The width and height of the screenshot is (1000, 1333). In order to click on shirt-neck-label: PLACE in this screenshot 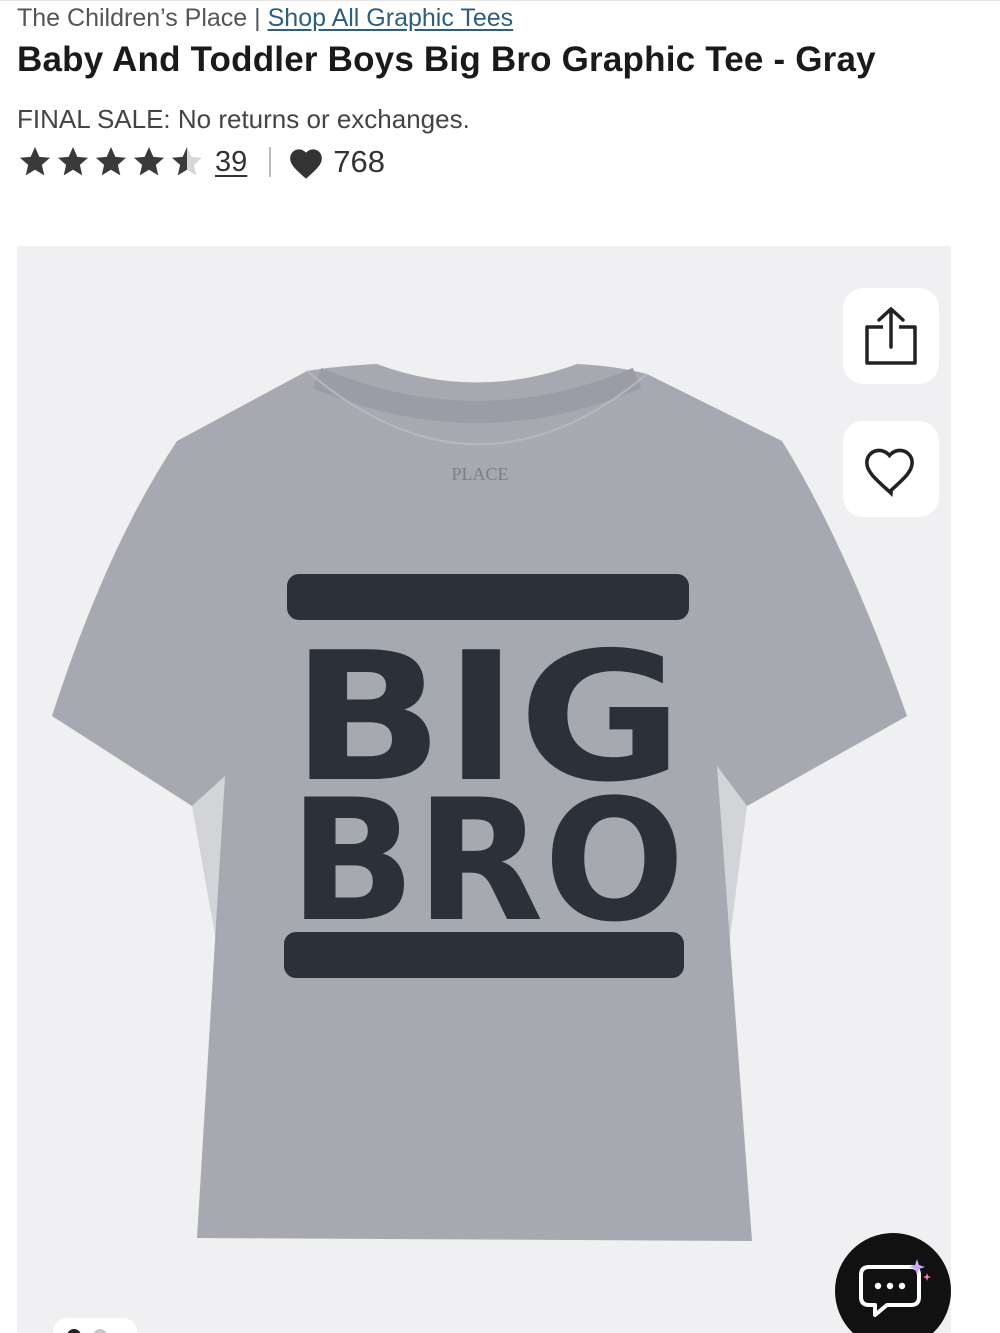, I will do `click(479, 474)`.